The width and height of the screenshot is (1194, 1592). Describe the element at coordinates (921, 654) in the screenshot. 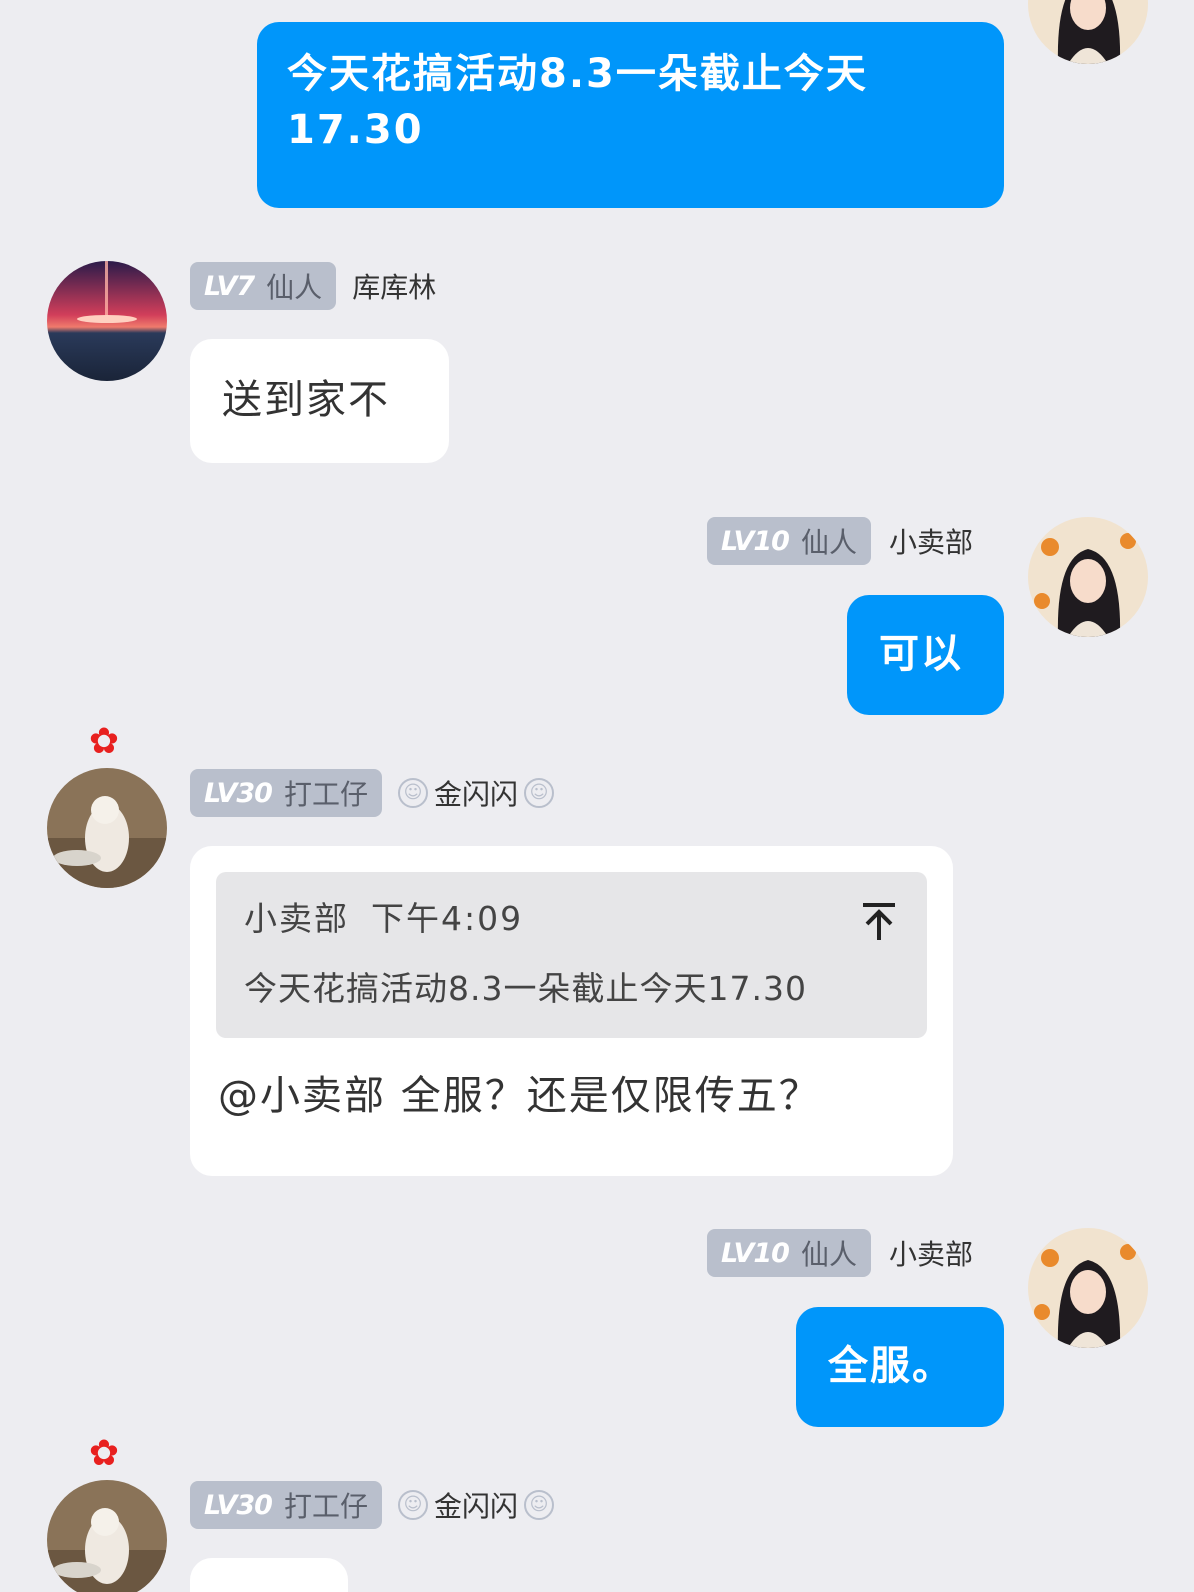

I see `message-text-3: 可以` at that location.